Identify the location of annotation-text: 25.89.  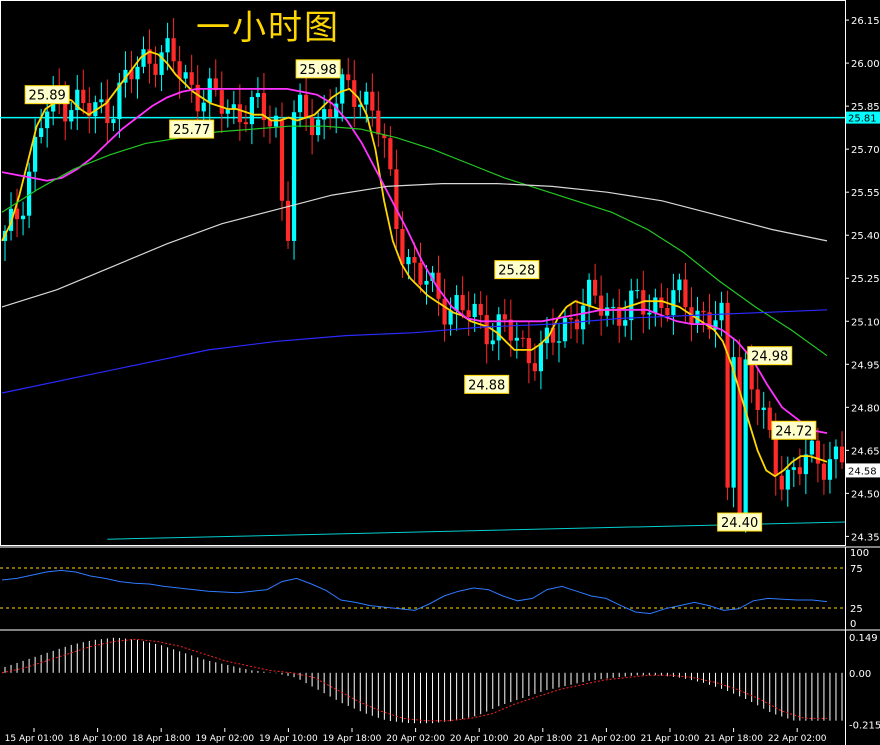
(47, 96).